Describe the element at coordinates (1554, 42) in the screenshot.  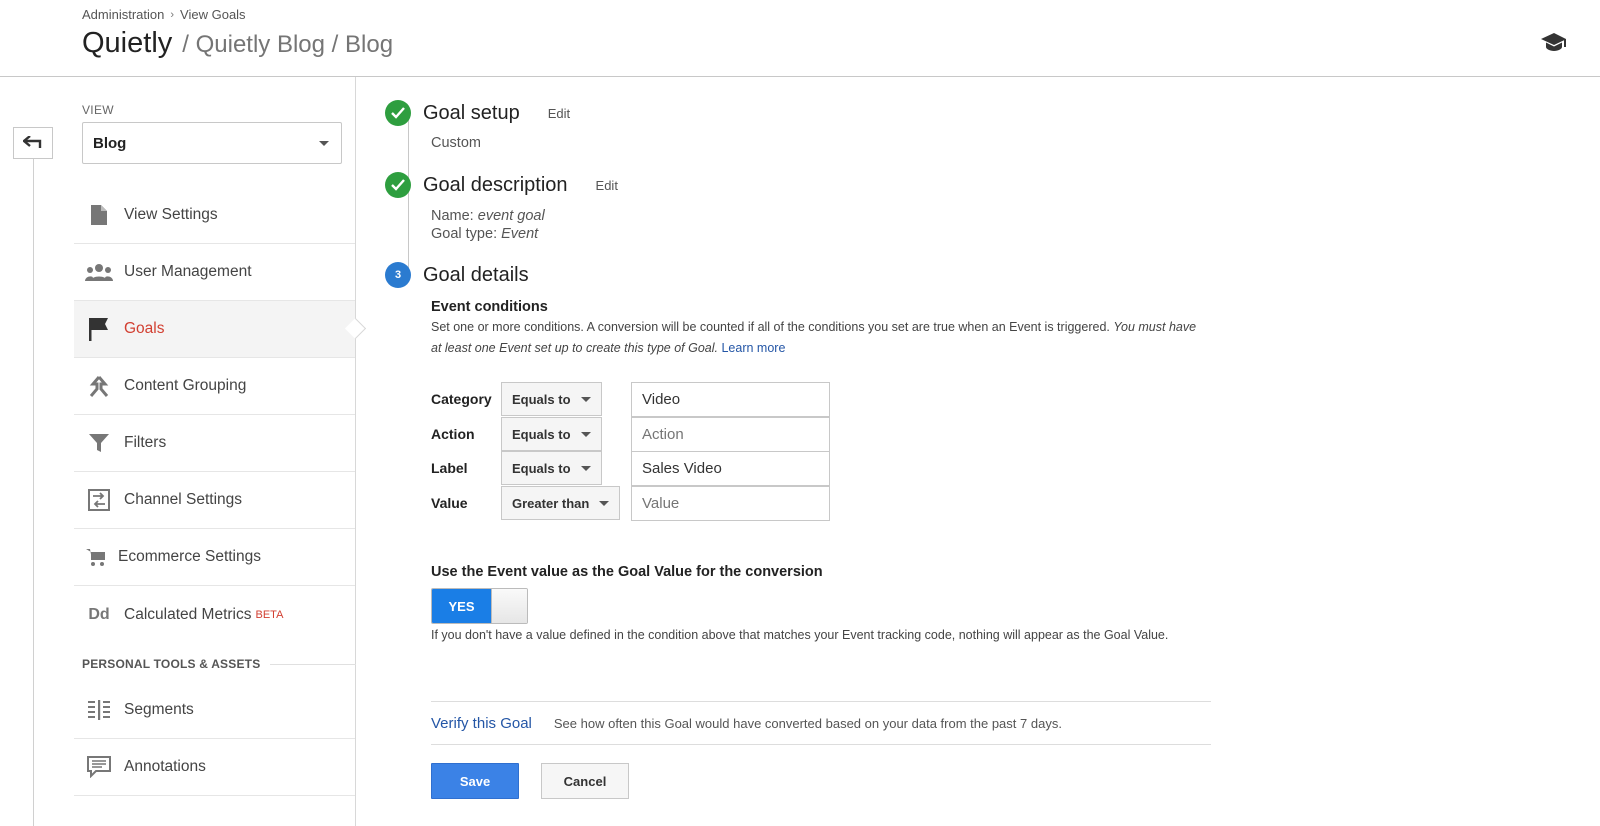
I see `graduation-cap-icon` at that location.